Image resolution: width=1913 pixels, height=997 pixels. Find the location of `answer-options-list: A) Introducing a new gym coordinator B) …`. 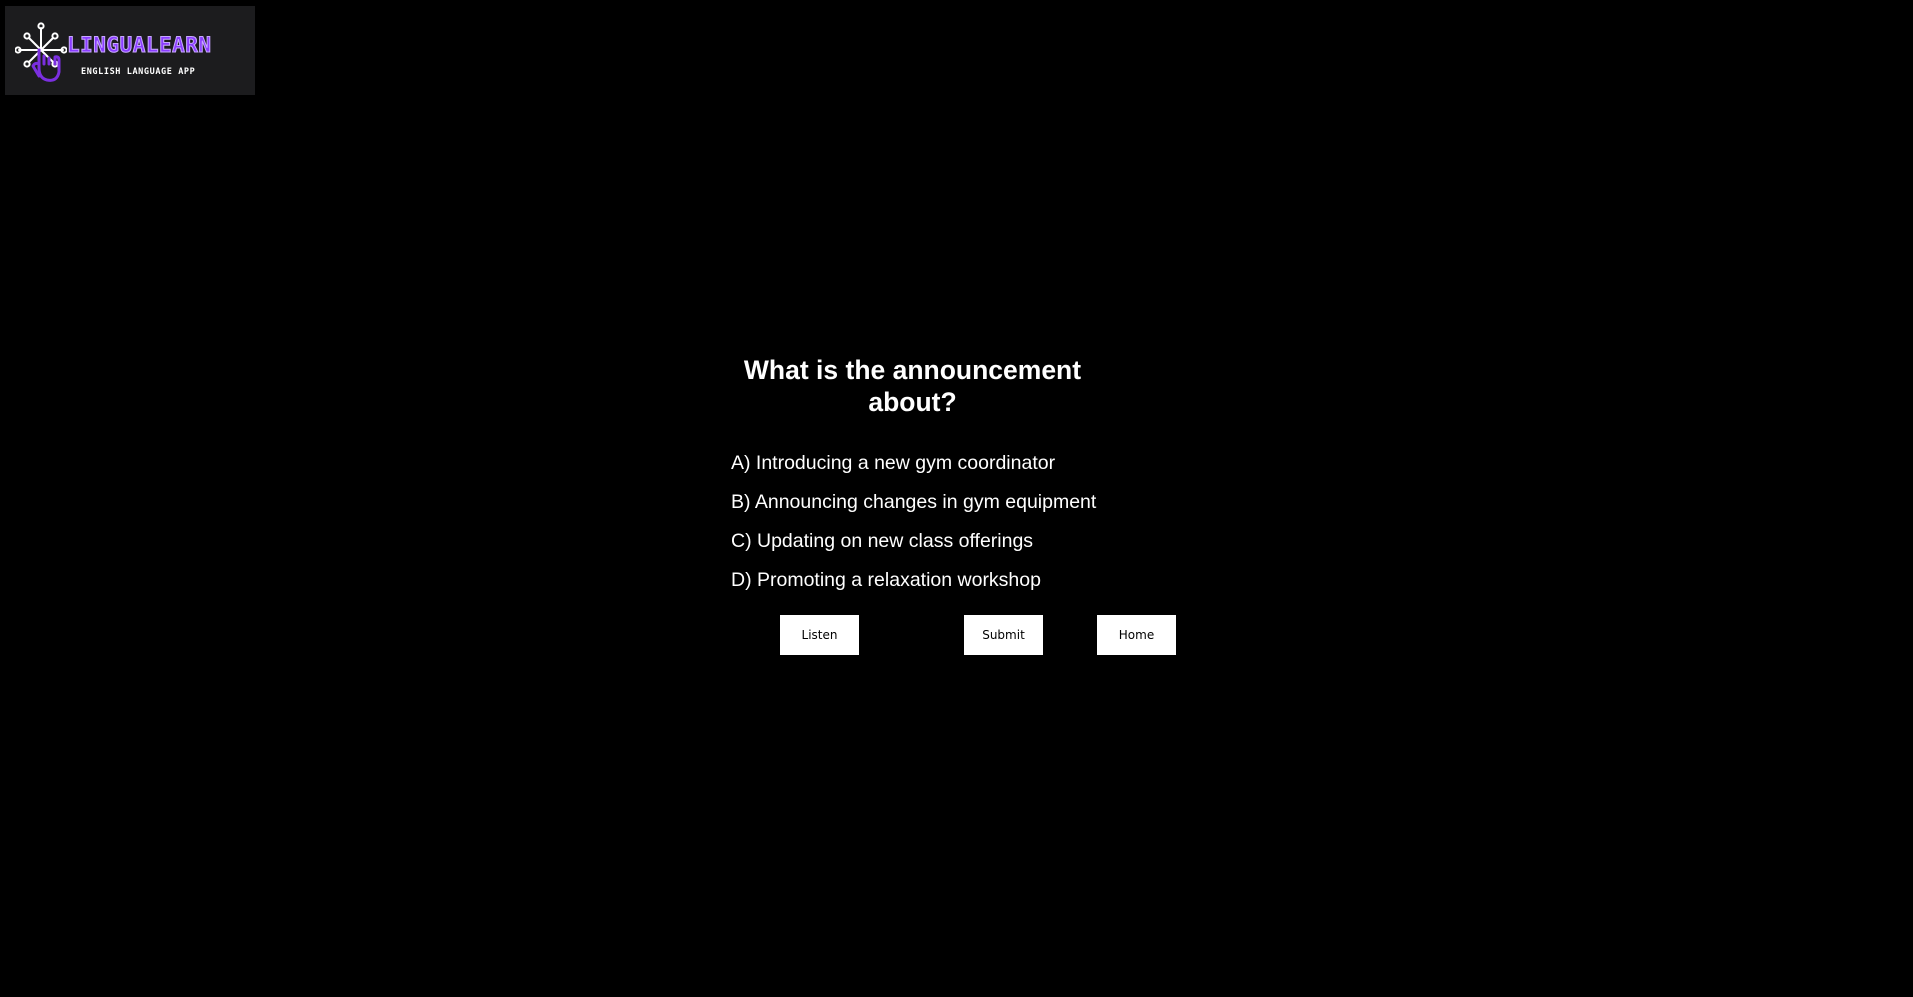

answer-options-list: A) Introducing a new gym coordinator B) … is located at coordinates (913, 530).